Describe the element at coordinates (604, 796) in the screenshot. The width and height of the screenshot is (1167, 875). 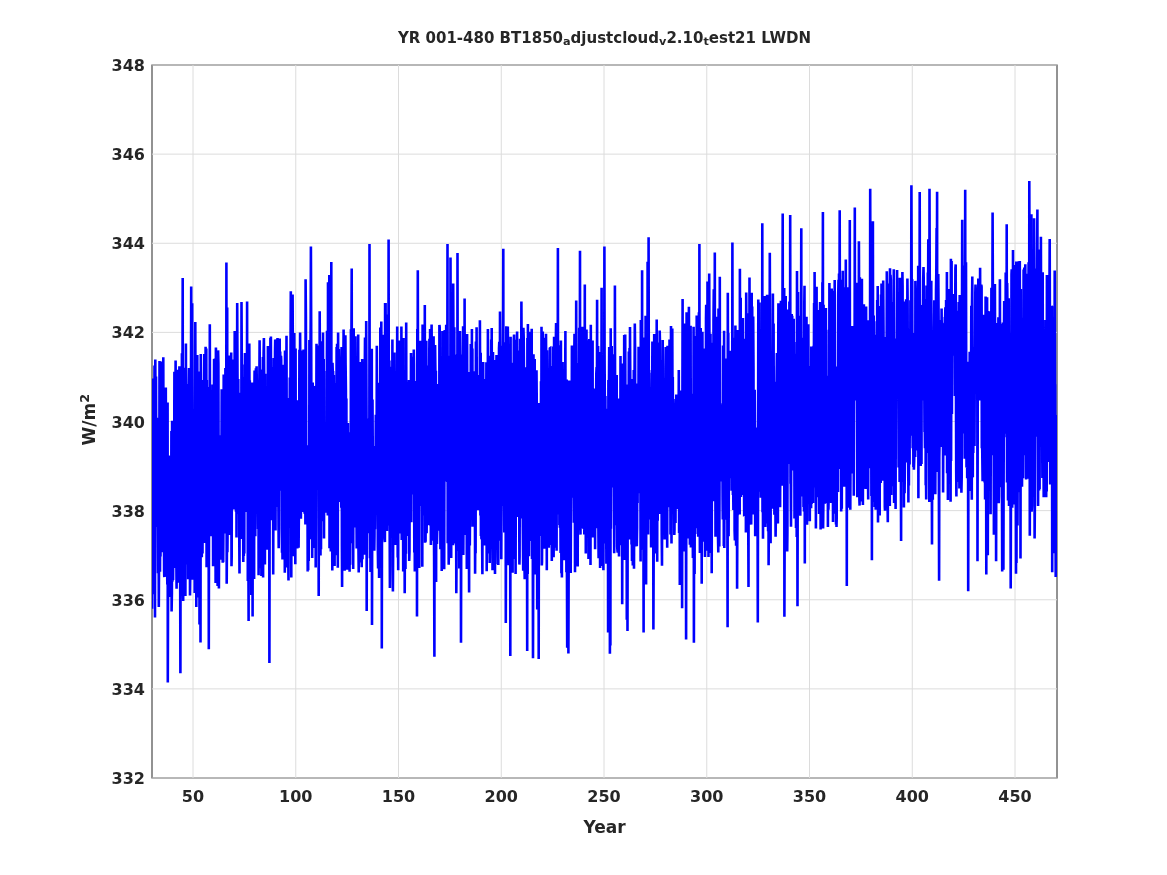
I see `x-tick-label: 250` at that location.